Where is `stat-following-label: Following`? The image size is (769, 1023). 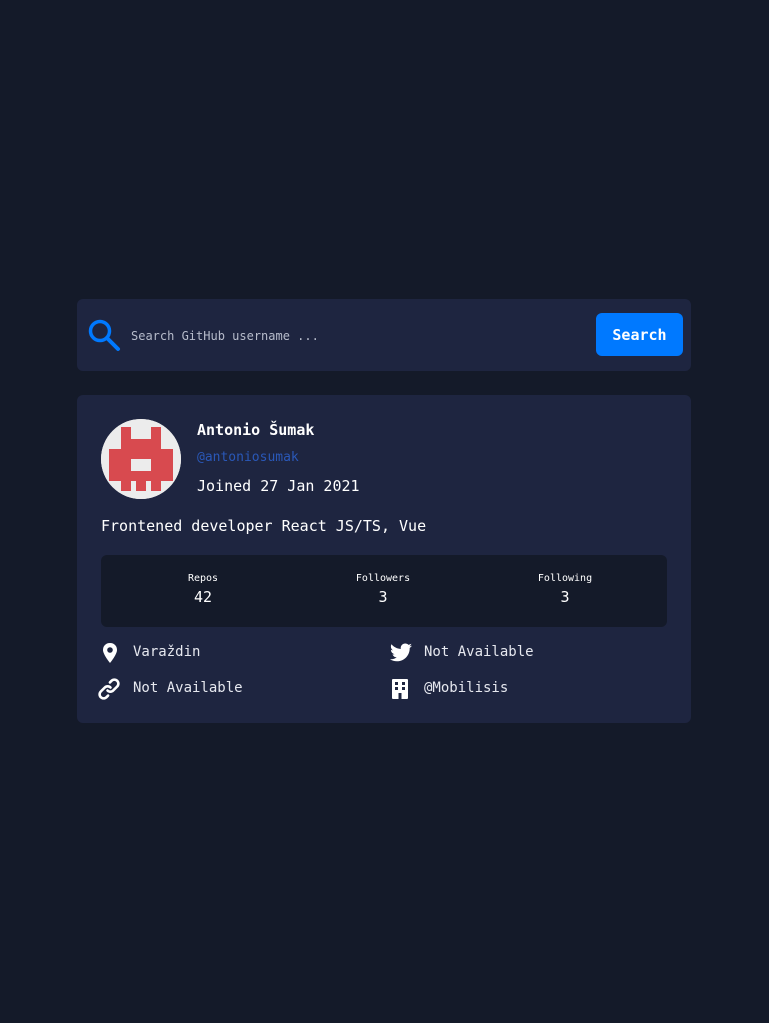 stat-following-label: Following is located at coordinates (565, 578).